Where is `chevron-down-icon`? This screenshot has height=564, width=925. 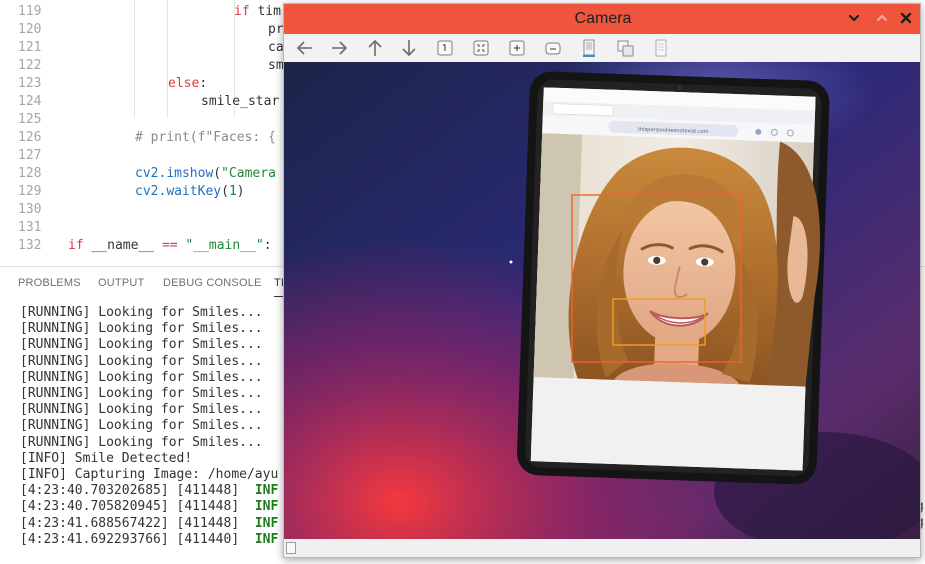
chevron-down-icon is located at coordinates (854, 18).